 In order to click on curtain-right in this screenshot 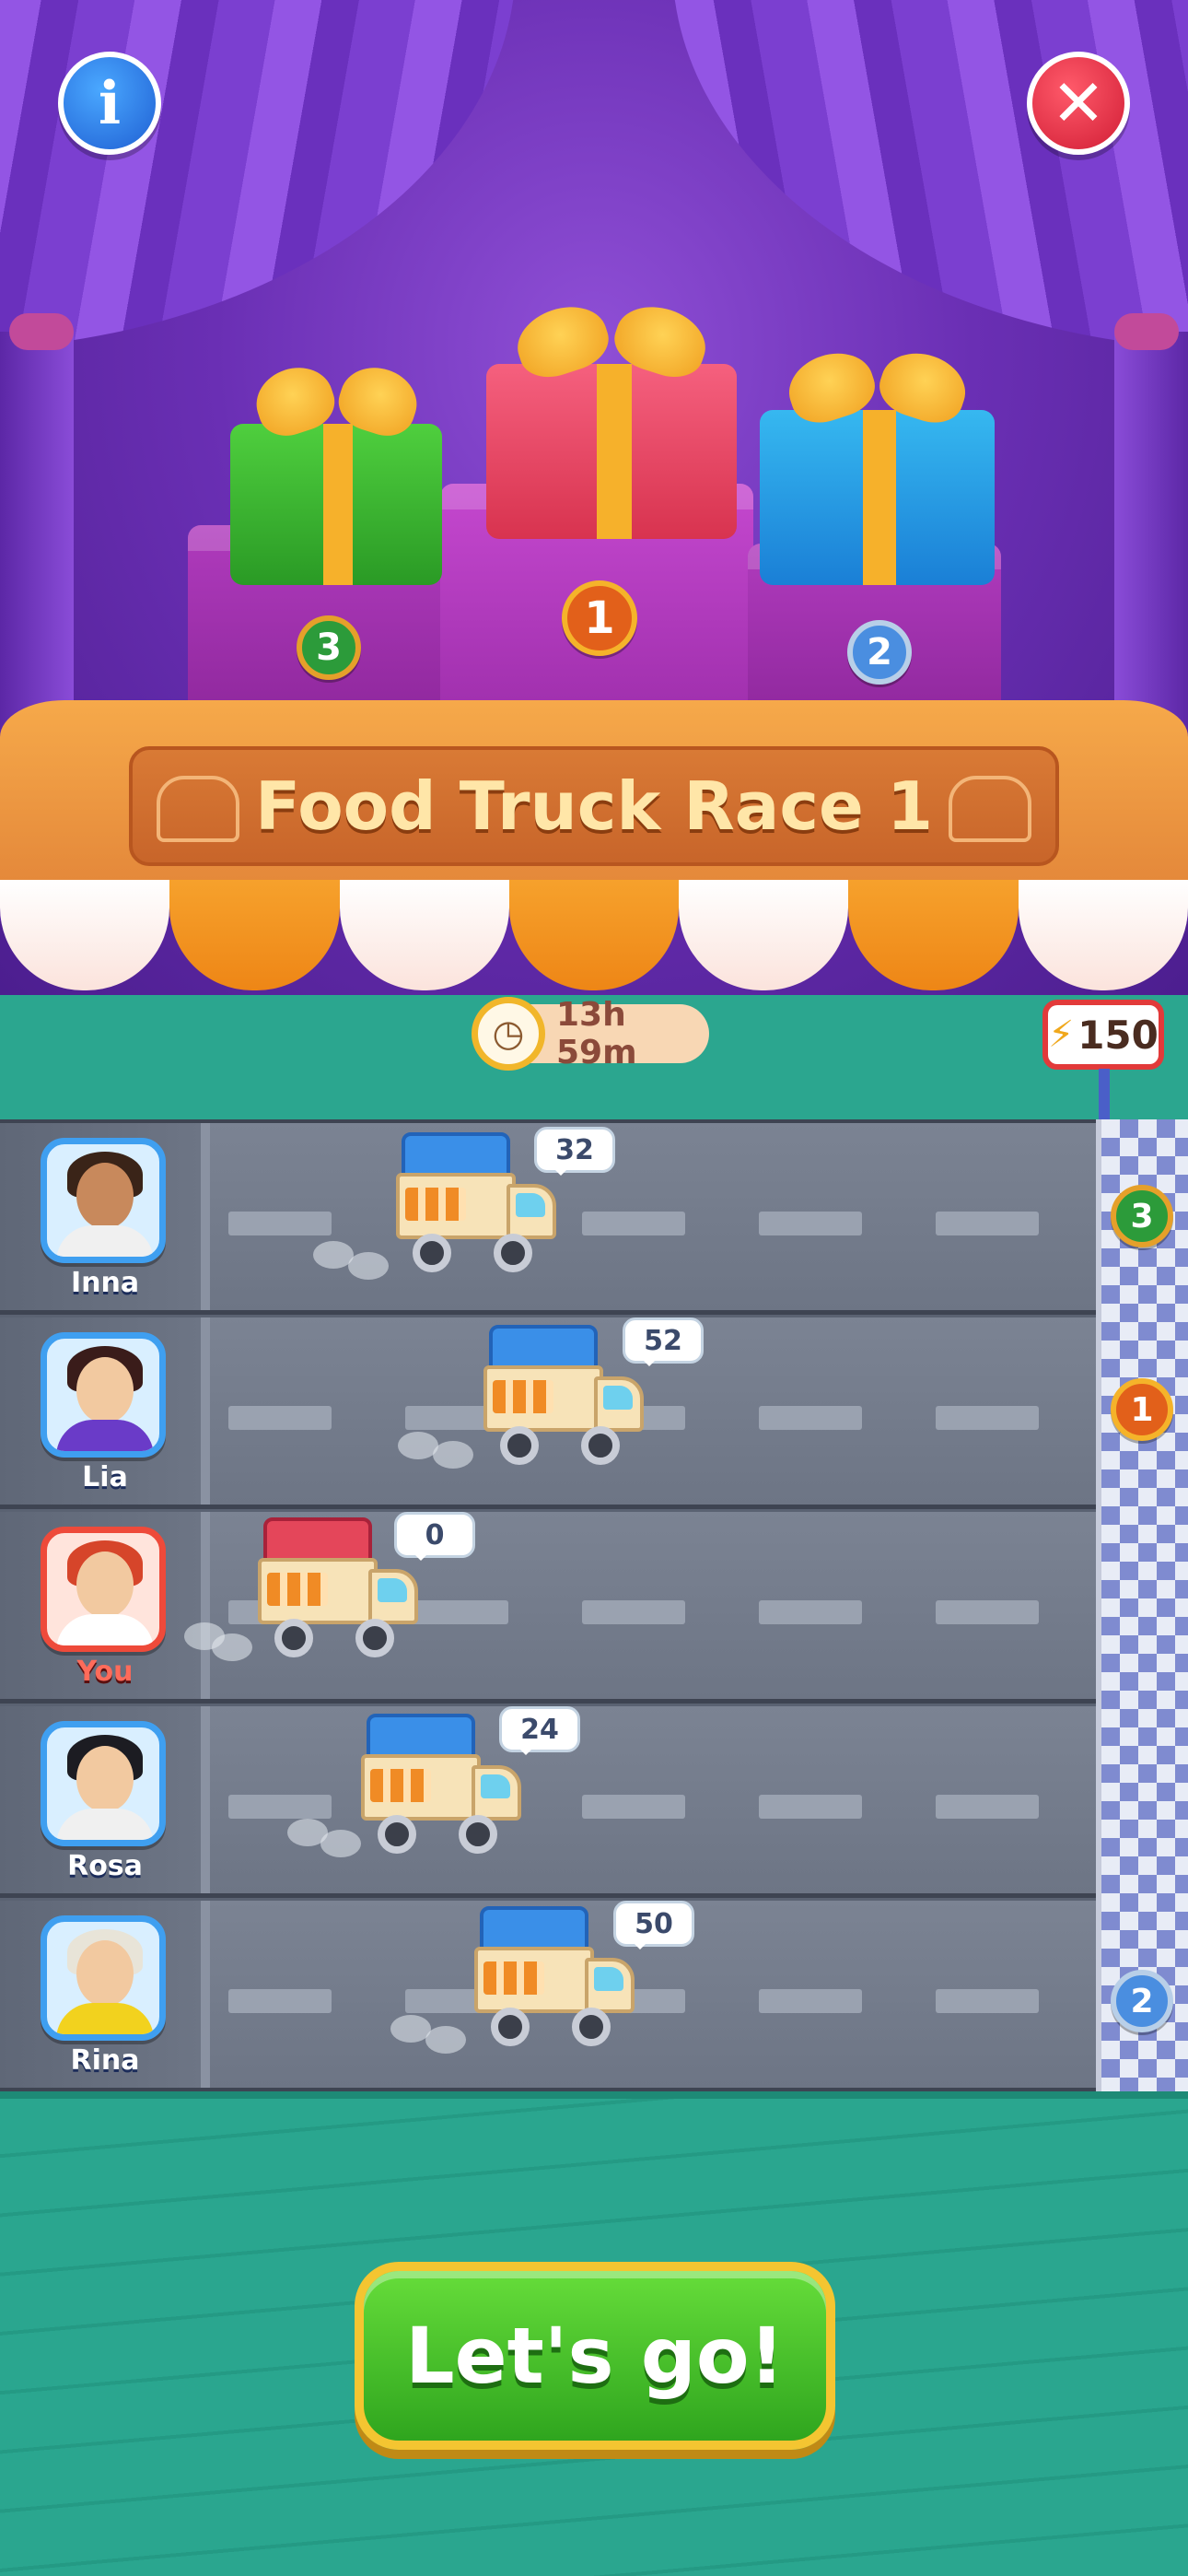, I will do `click(930, 175)`.